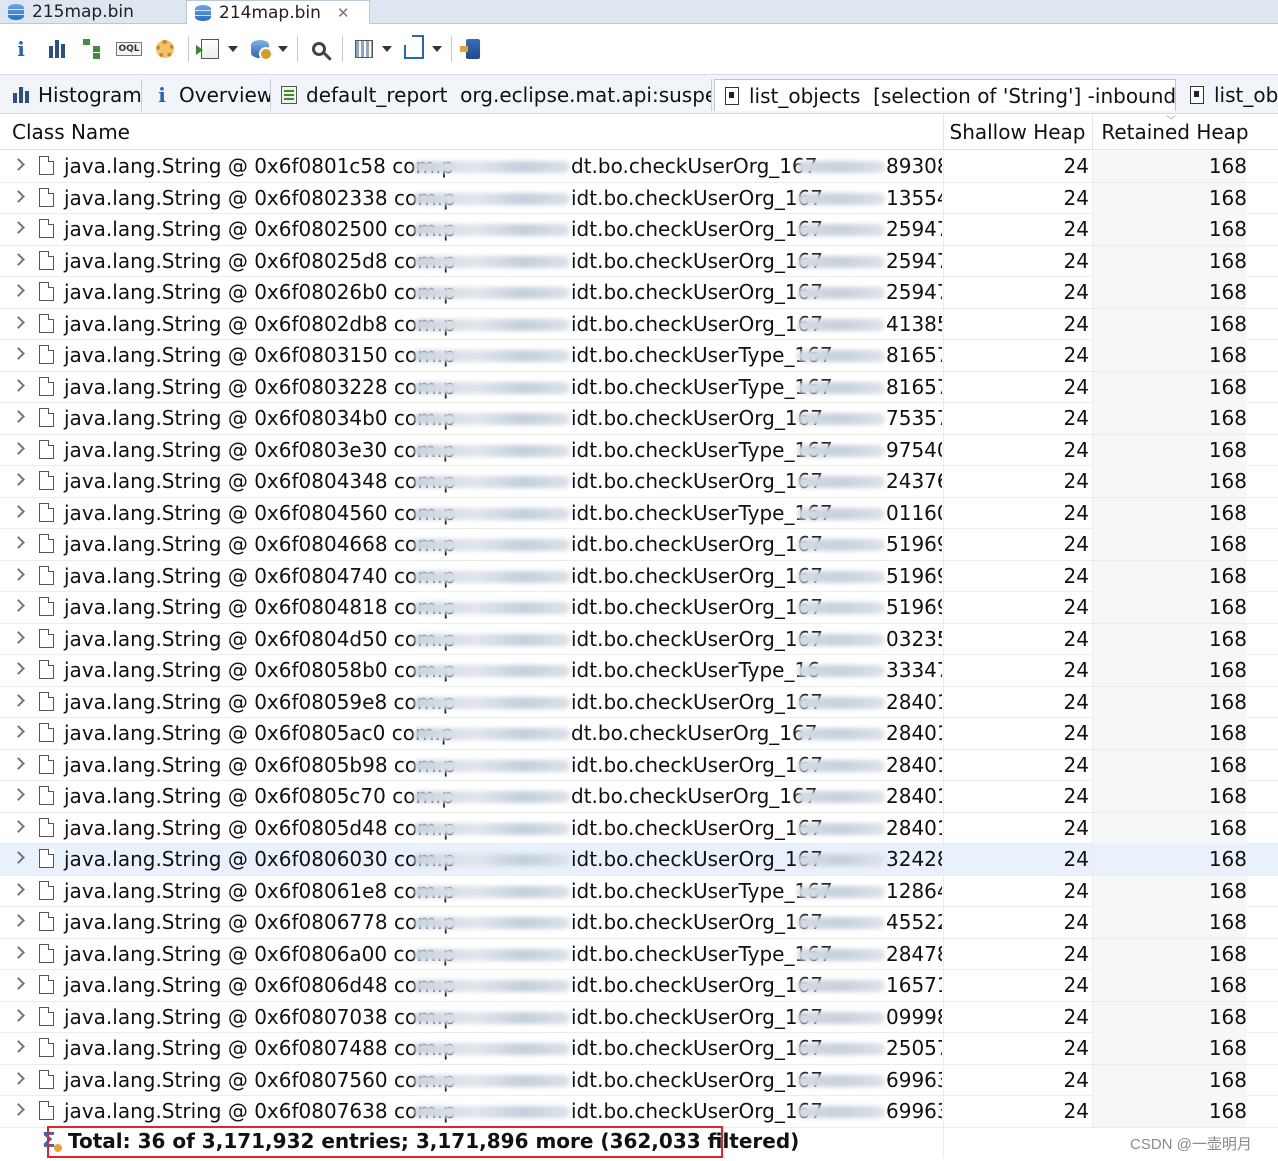 The image size is (1278, 1161). Describe the element at coordinates (260, 1111) in the screenshot. I see `object-name: java.lang.String @ 0x6f0807638 com.p` at that location.